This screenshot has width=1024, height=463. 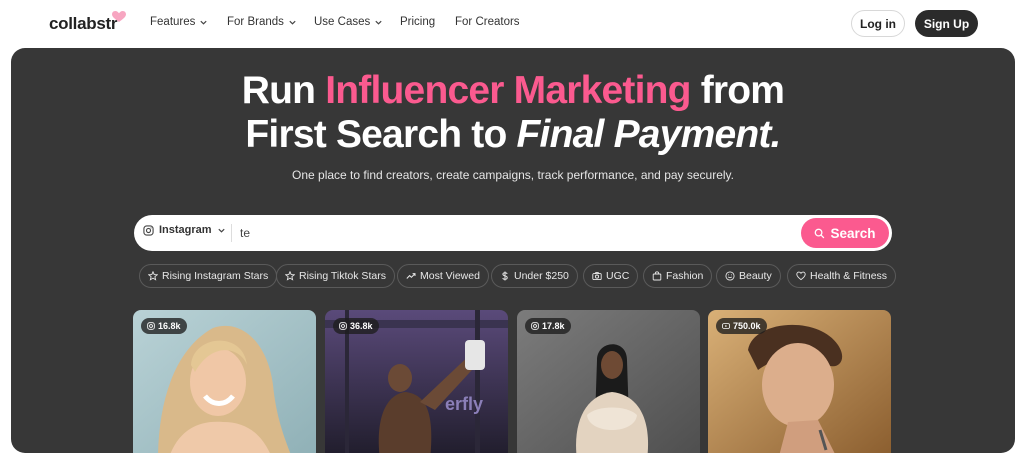 I want to click on nav-use-cases: Use Cases, so click(x=348, y=22).